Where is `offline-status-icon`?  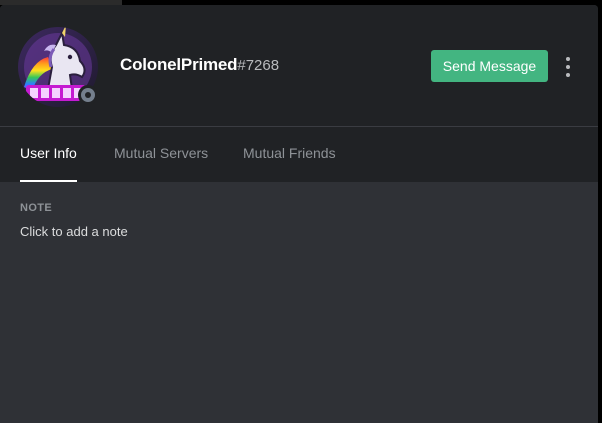
offline-status-icon is located at coordinates (88, 95).